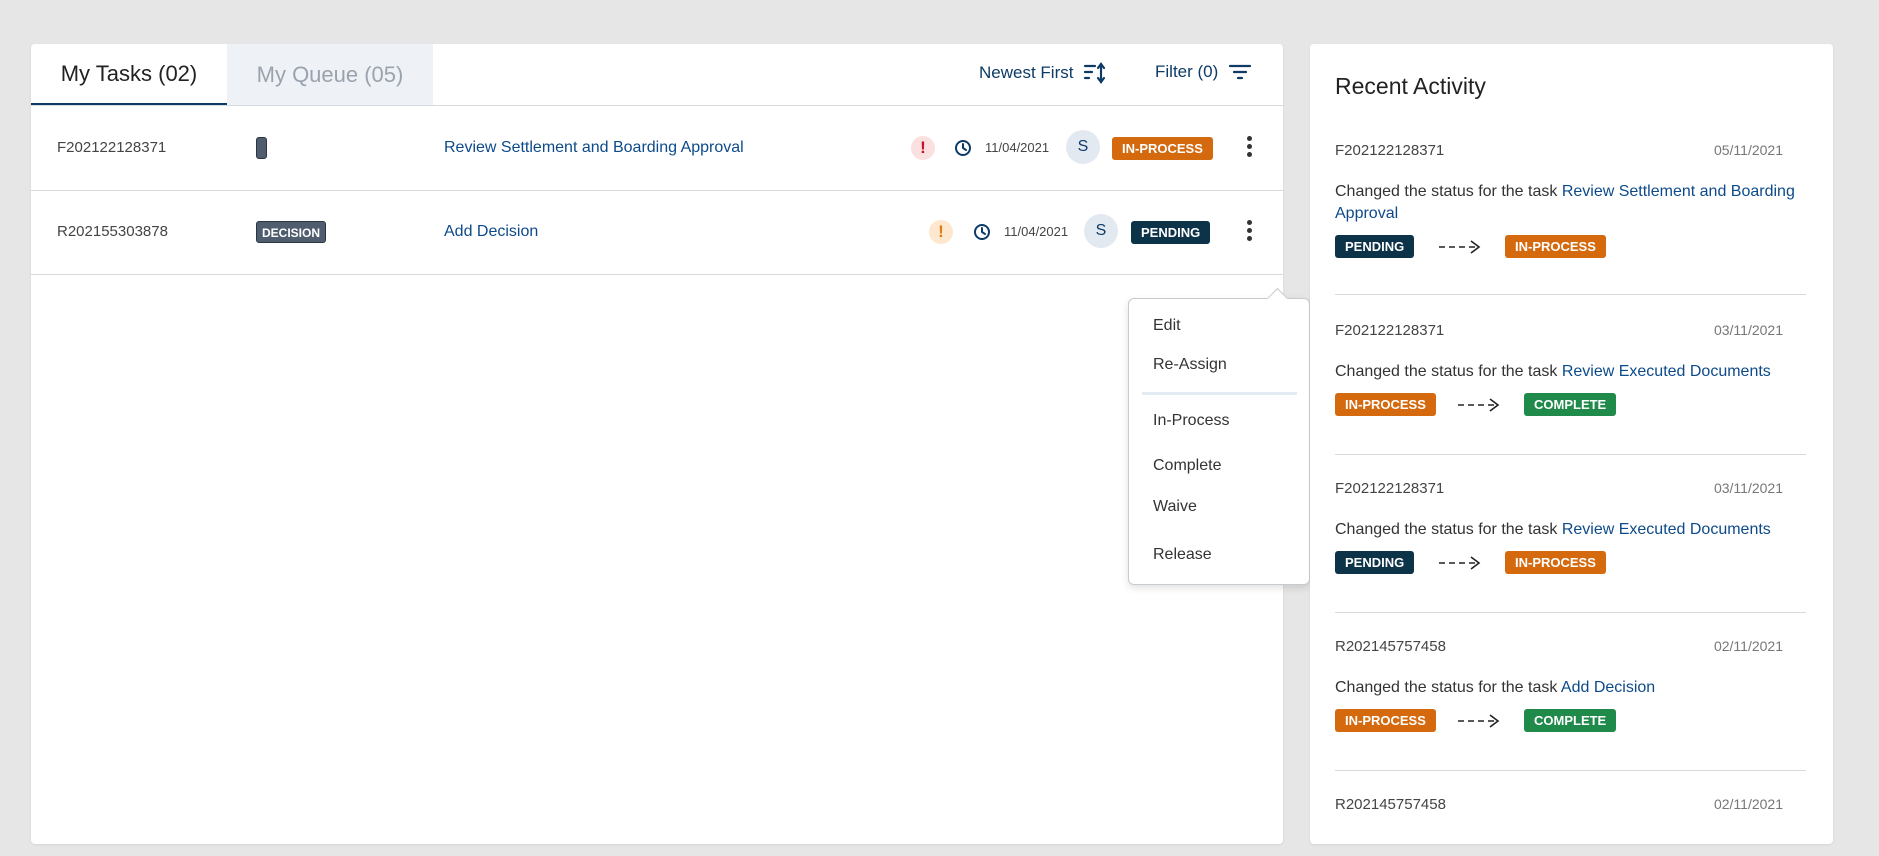 This screenshot has width=1879, height=856. Describe the element at coordinates (1162, 148) in the screenshot. I see `status-badge: IN-PROCESS` at that location.